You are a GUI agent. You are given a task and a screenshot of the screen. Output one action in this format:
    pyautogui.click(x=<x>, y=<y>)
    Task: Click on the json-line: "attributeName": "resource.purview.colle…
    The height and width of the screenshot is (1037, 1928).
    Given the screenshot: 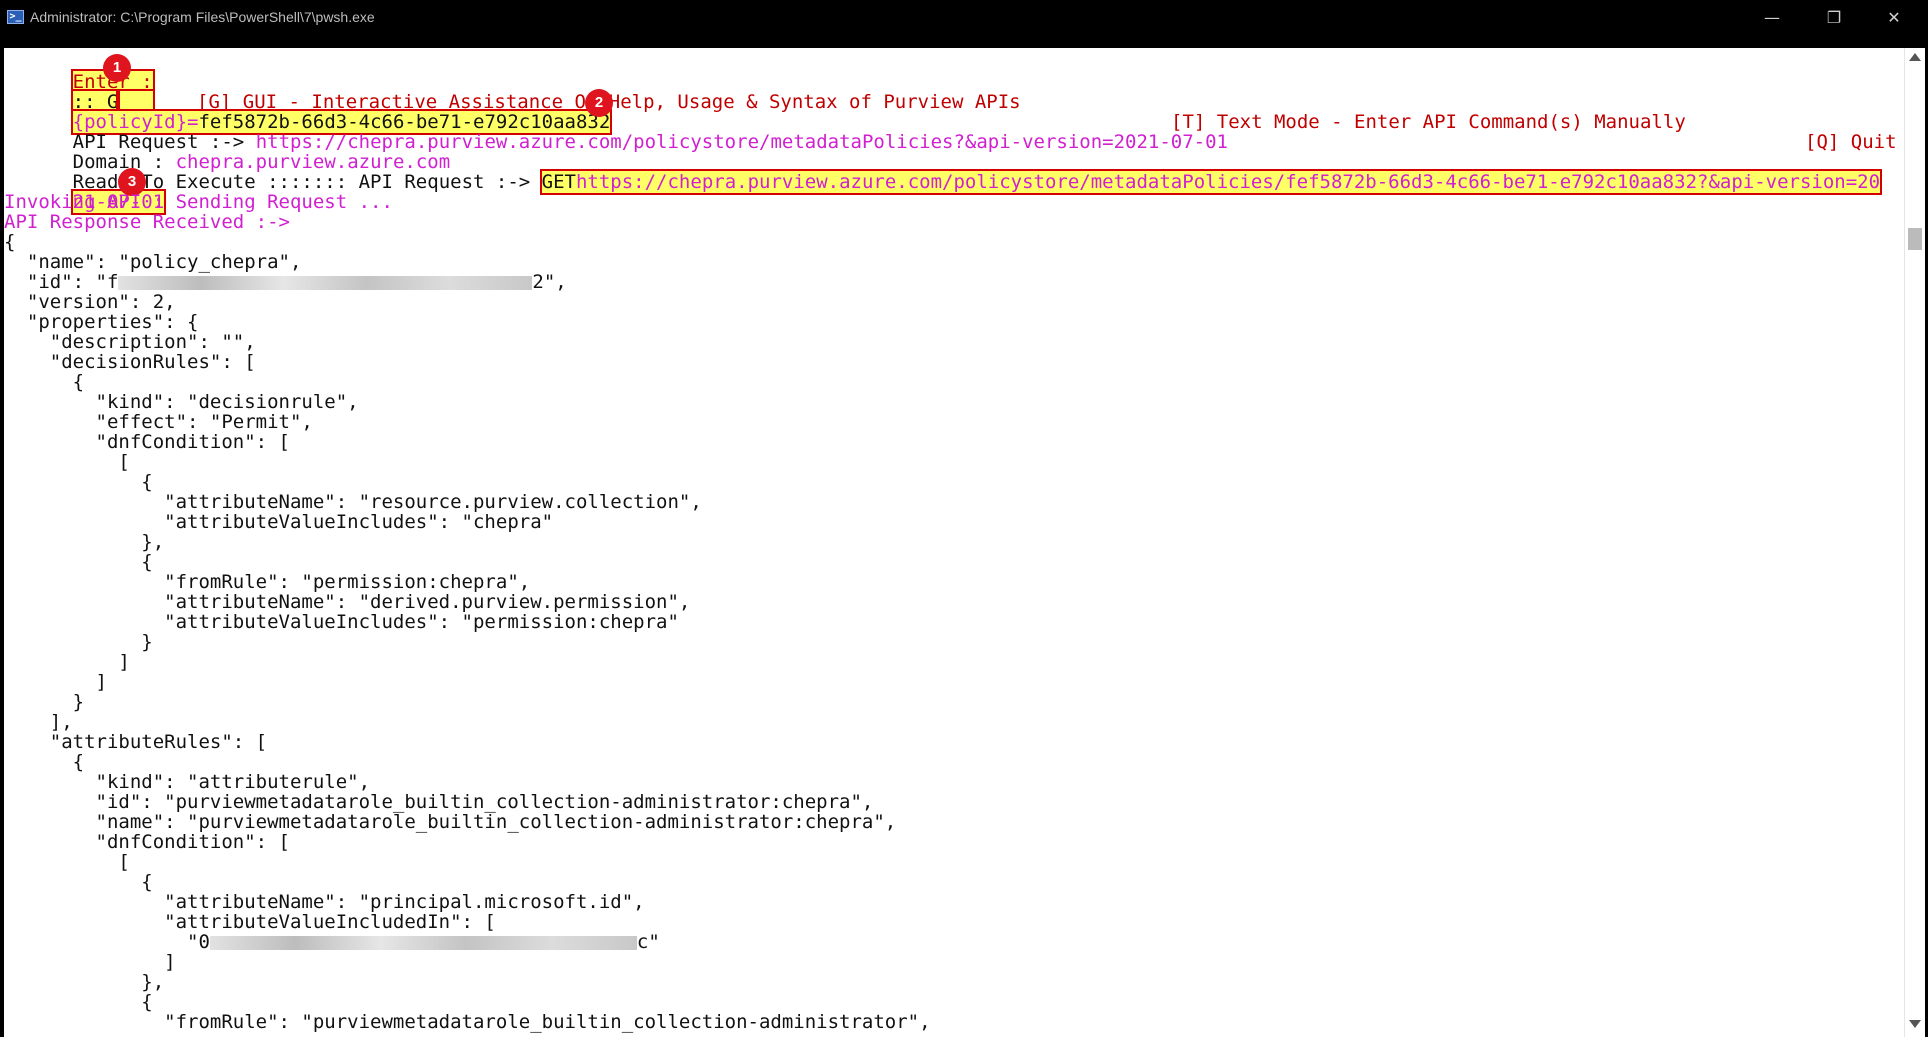 What is the action you would take?
    pyautogui.click(x=353, y=502)
    